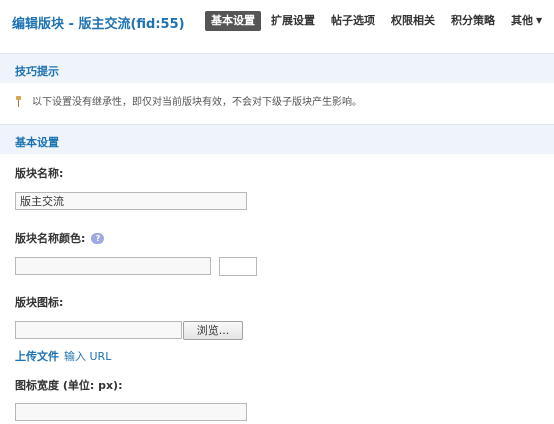  What do you see at coordinates (131, 412) in the screenshot?
I see `icon-width-input` at bounding box center [131, 412].